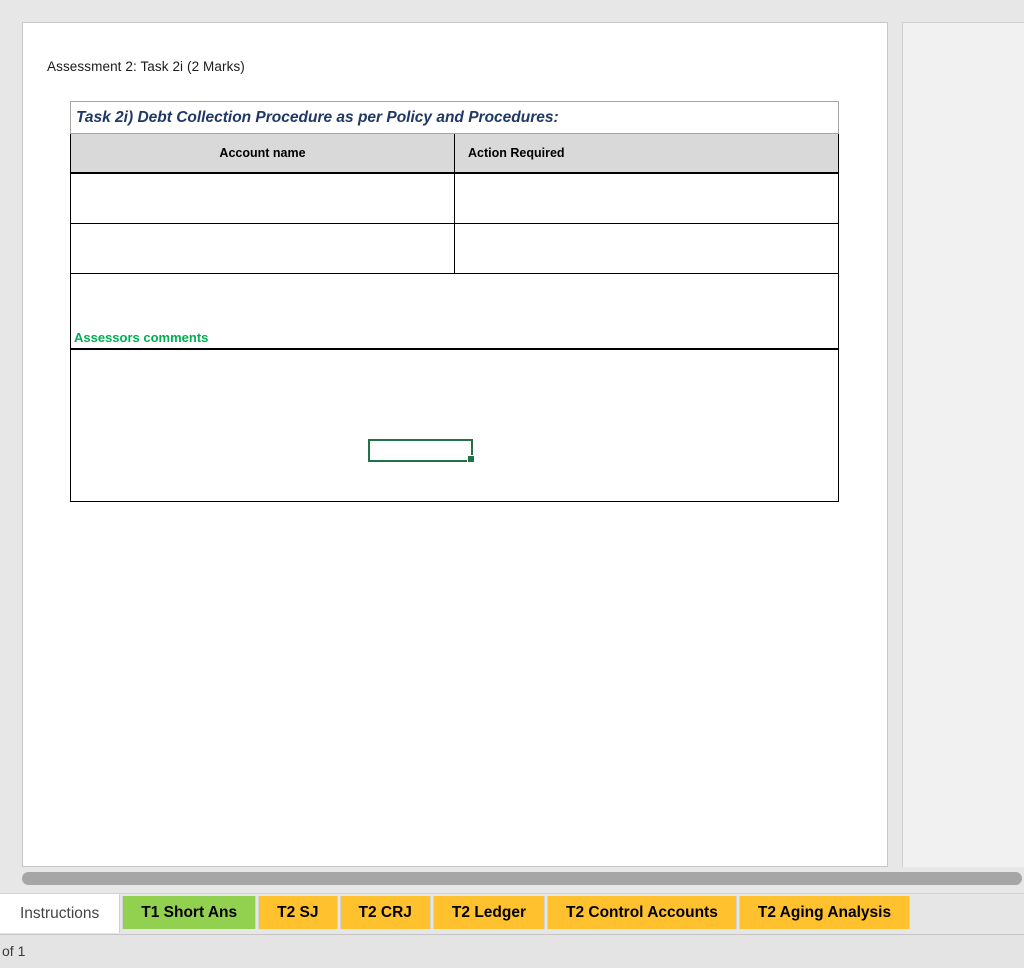 The width and height of the screenshot is (1024, 968). What do you see at coordinates (471, 459) in the screenshot?
I see `fill-handle` at bounding box center [471, 459].